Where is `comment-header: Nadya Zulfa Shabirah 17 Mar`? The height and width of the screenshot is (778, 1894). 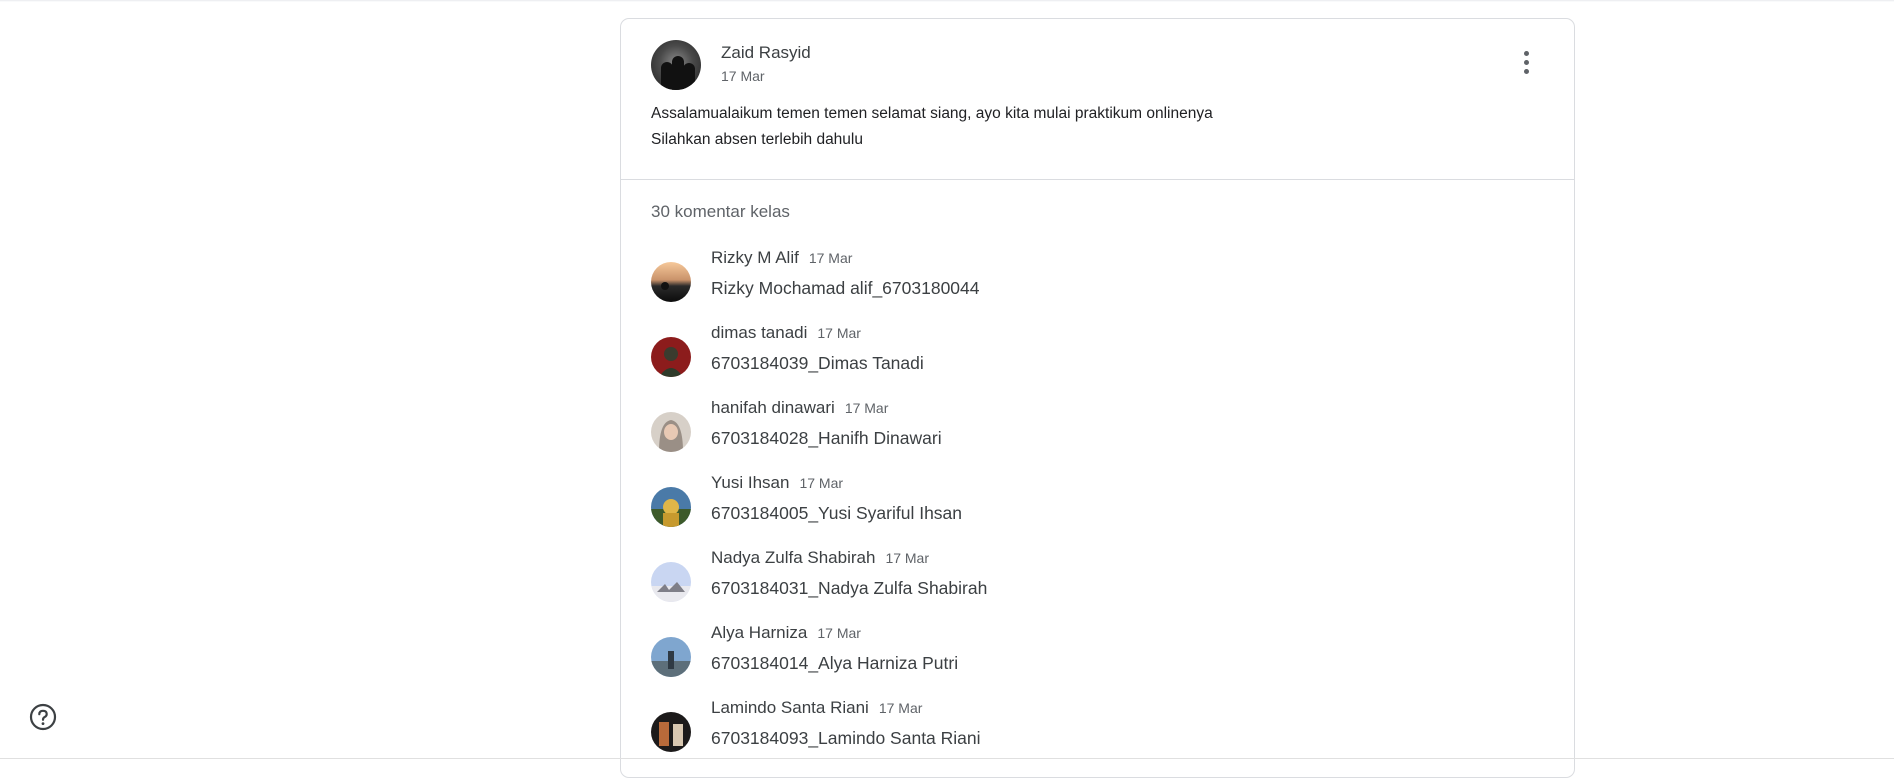 comment-header: Nadya Zulfa Shabirah 17 Mar is located at coordinates (820, 558).